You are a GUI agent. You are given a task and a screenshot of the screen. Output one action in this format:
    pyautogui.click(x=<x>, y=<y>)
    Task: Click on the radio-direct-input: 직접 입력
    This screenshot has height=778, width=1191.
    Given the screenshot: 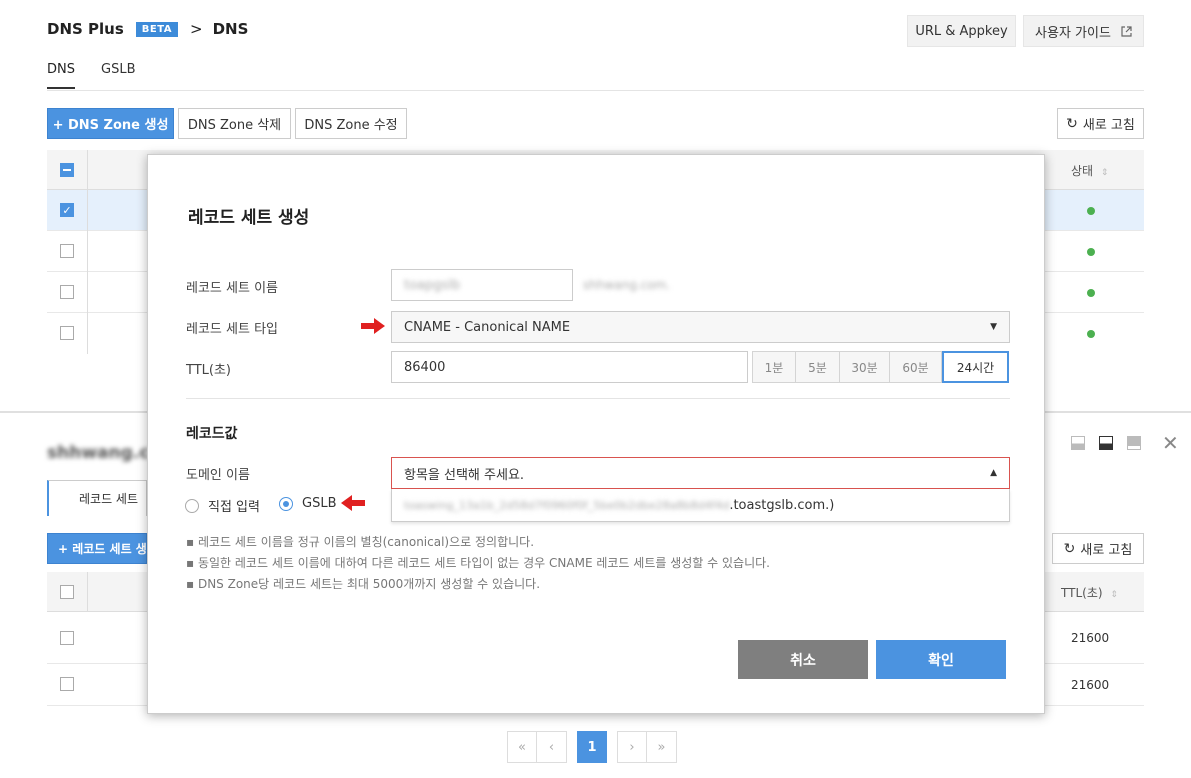 What is the action you would take?
    pyautogui.click(x=222, y=505)
    